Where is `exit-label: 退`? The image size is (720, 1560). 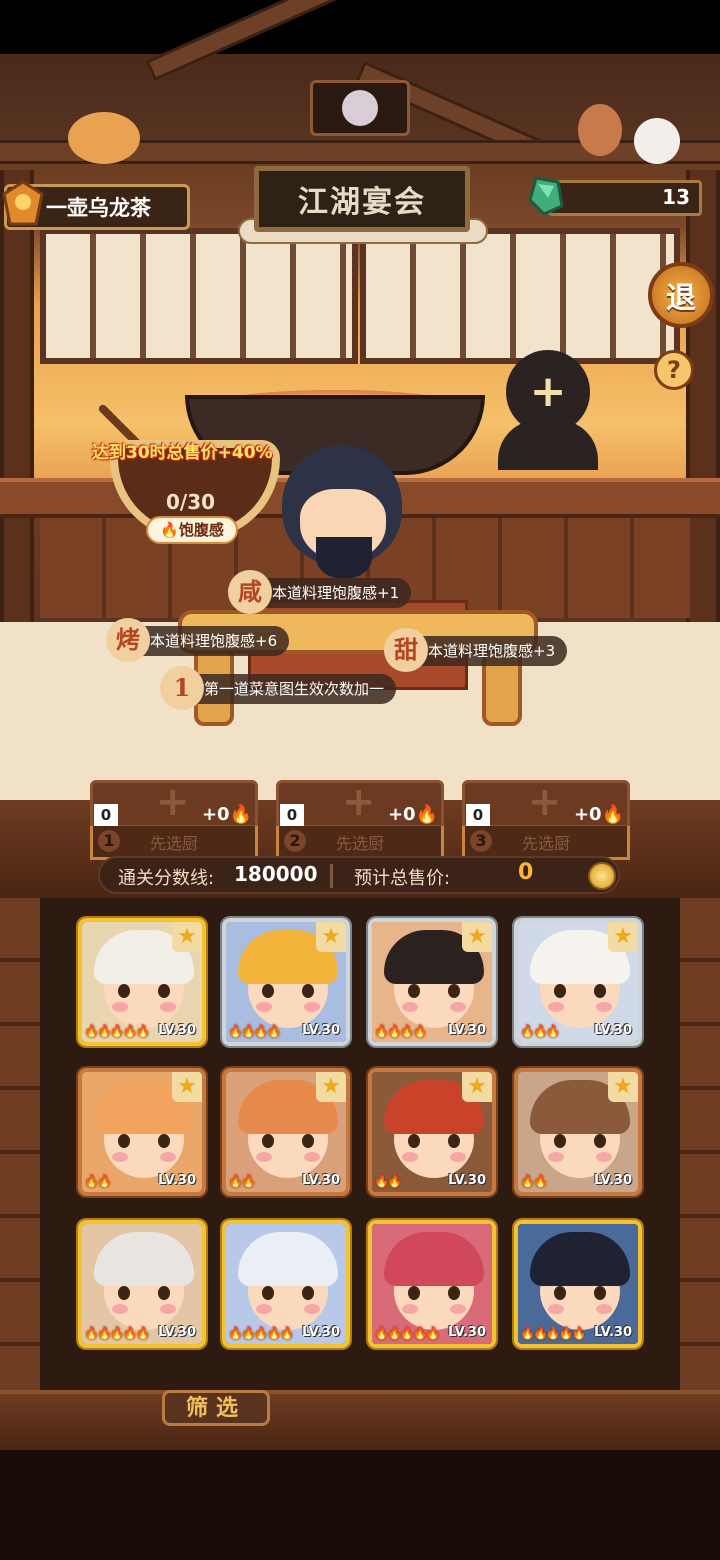 exit-label: 退 is located at coordinates (681, 298).